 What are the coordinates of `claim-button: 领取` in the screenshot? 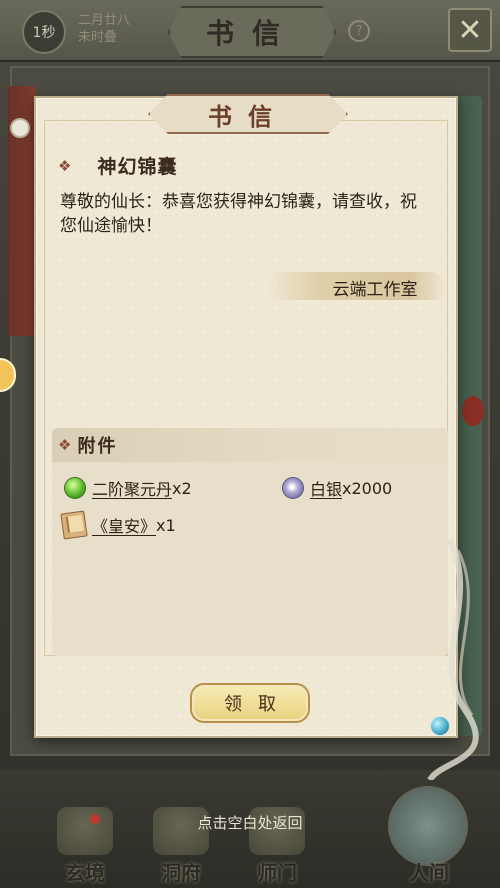 It's located at (250, 703).